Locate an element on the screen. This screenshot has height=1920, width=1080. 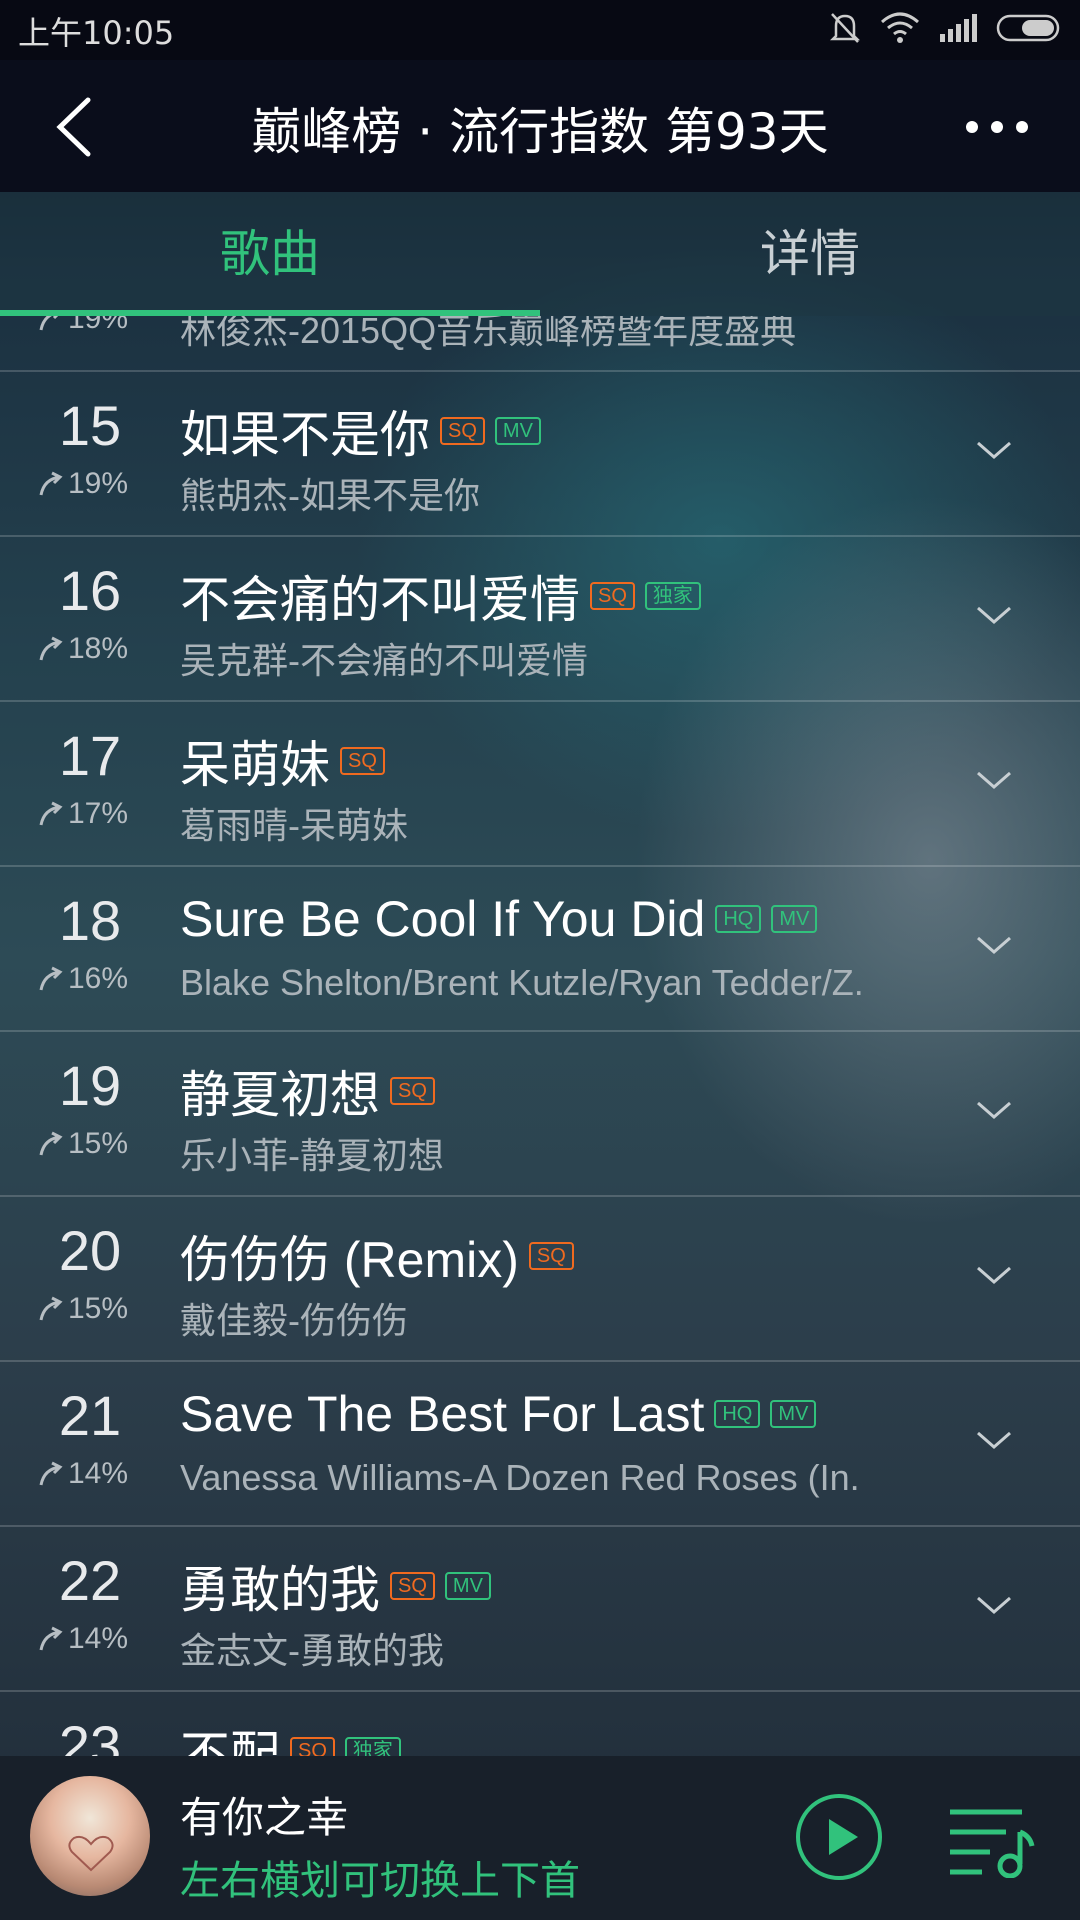
rank-change: 16% is located at coordinates (83, 979).